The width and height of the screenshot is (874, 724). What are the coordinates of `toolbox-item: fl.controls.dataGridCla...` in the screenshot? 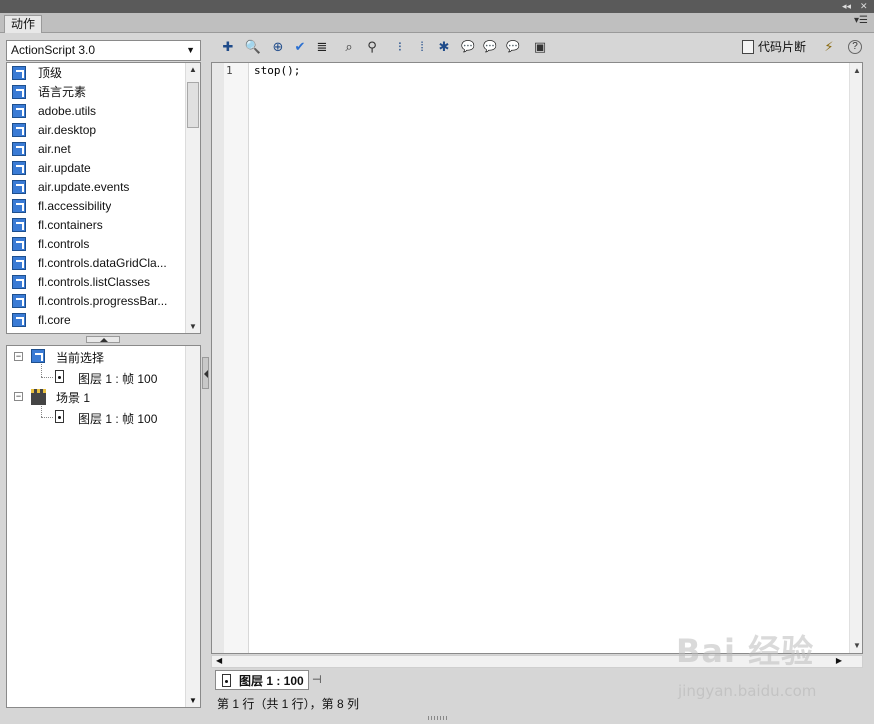 It's located at (96, 262).